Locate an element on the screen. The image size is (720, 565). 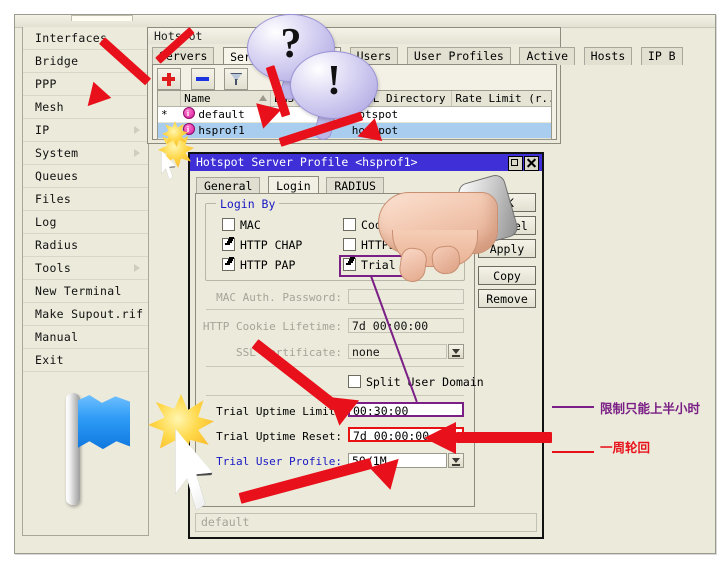
tab-active: Active is located at coordinates (547, 56).